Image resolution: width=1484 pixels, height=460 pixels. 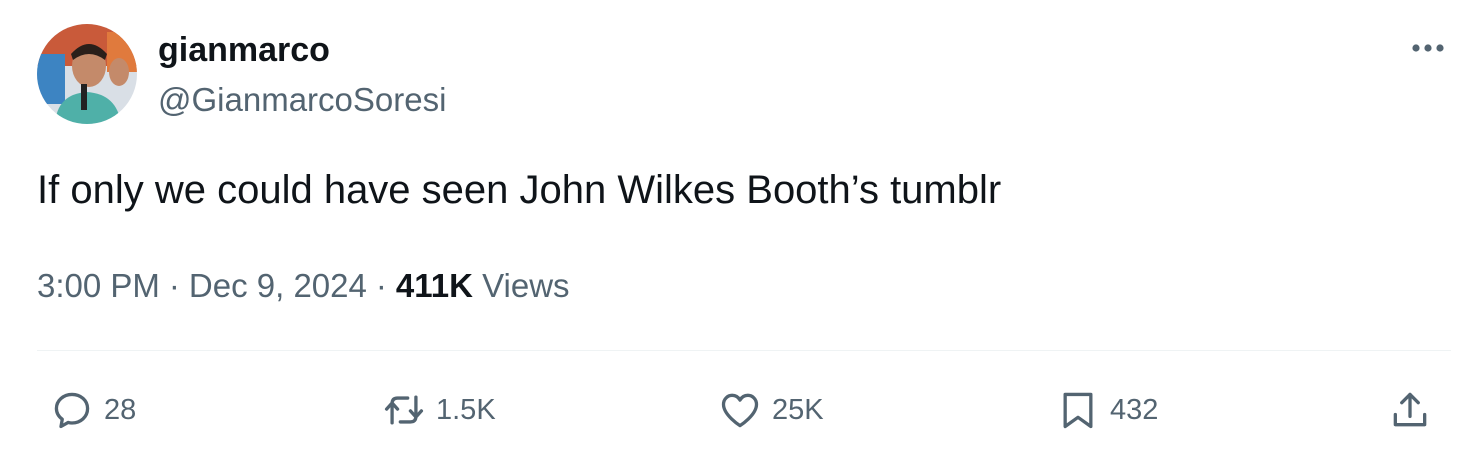 I want to click on reply-button: 28, so click(x=93, y=410).